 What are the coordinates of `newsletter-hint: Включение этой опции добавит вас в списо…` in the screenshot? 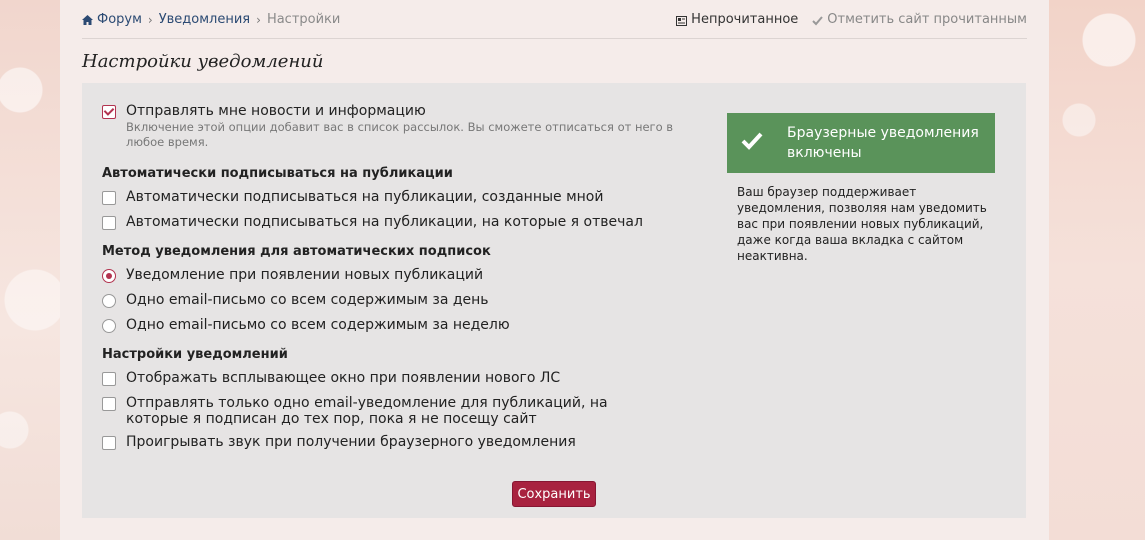 It's located at (400, 134).